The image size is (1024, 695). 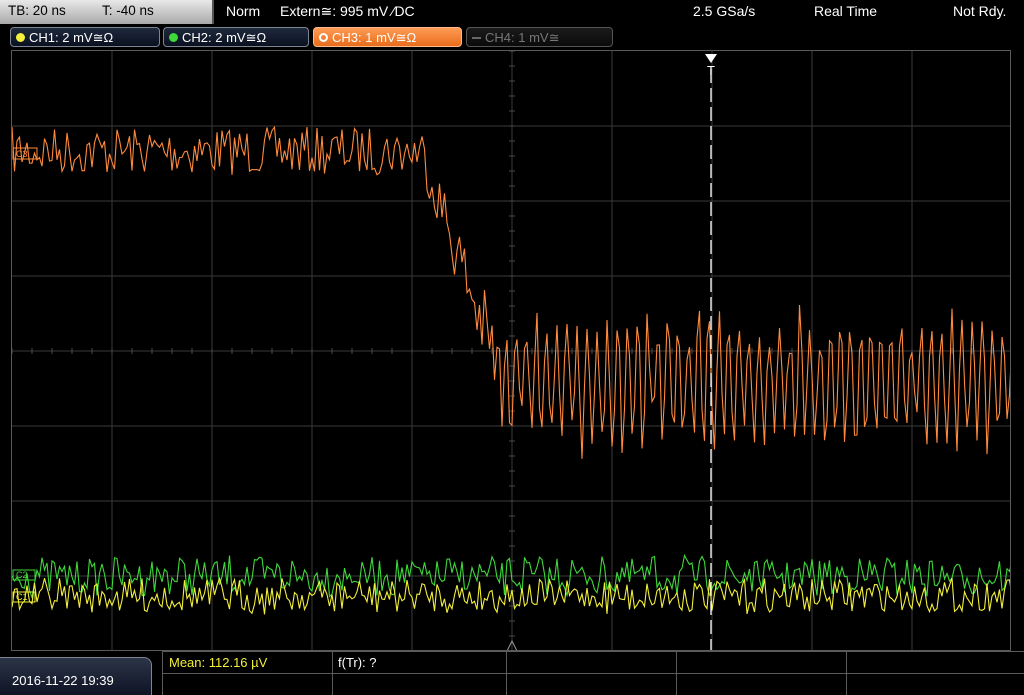 What do you see at coordinates (20, 37) in the screenshot?
I see `ch1-indicator-icon` at bounding box center [20, 37].